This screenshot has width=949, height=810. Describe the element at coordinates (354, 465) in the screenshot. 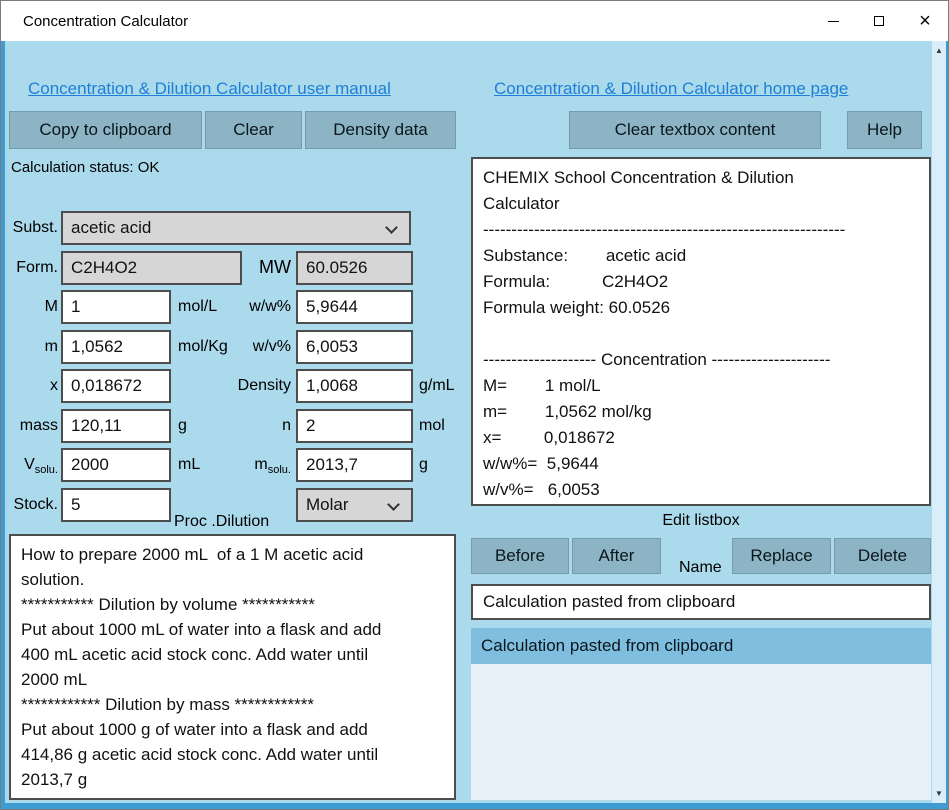

I see `msolu-field: 2013,7` at that location.